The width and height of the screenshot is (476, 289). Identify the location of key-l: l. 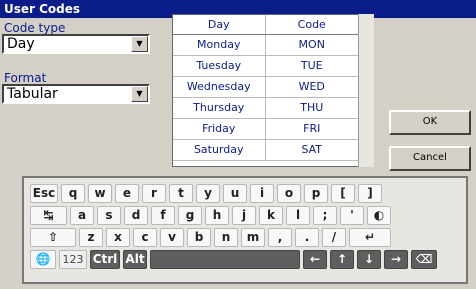
(298, 215).